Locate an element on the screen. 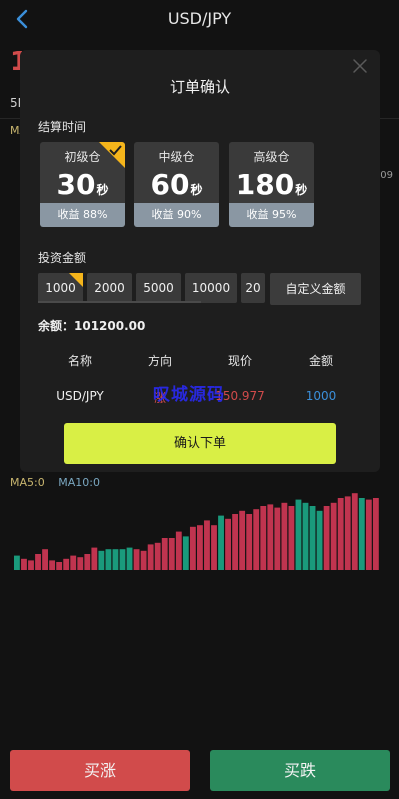 This screenshot has height=799, width=399. header: USD/JPY is located at coordinates (199, 20).